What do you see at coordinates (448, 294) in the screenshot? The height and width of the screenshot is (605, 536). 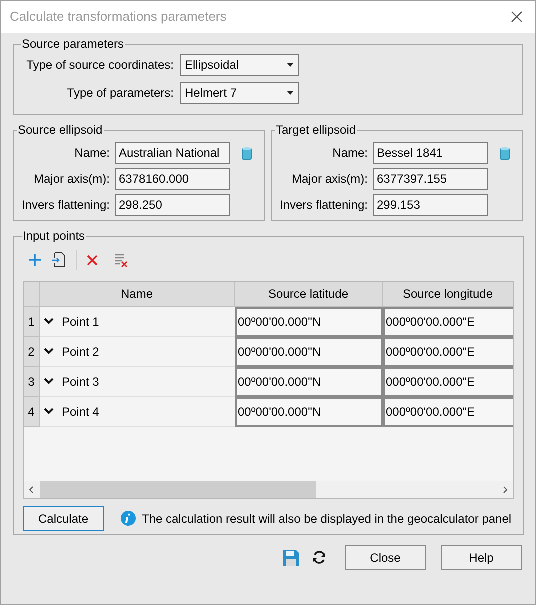 I see `column-header: Source longitude` at bounding box center [448, 294].